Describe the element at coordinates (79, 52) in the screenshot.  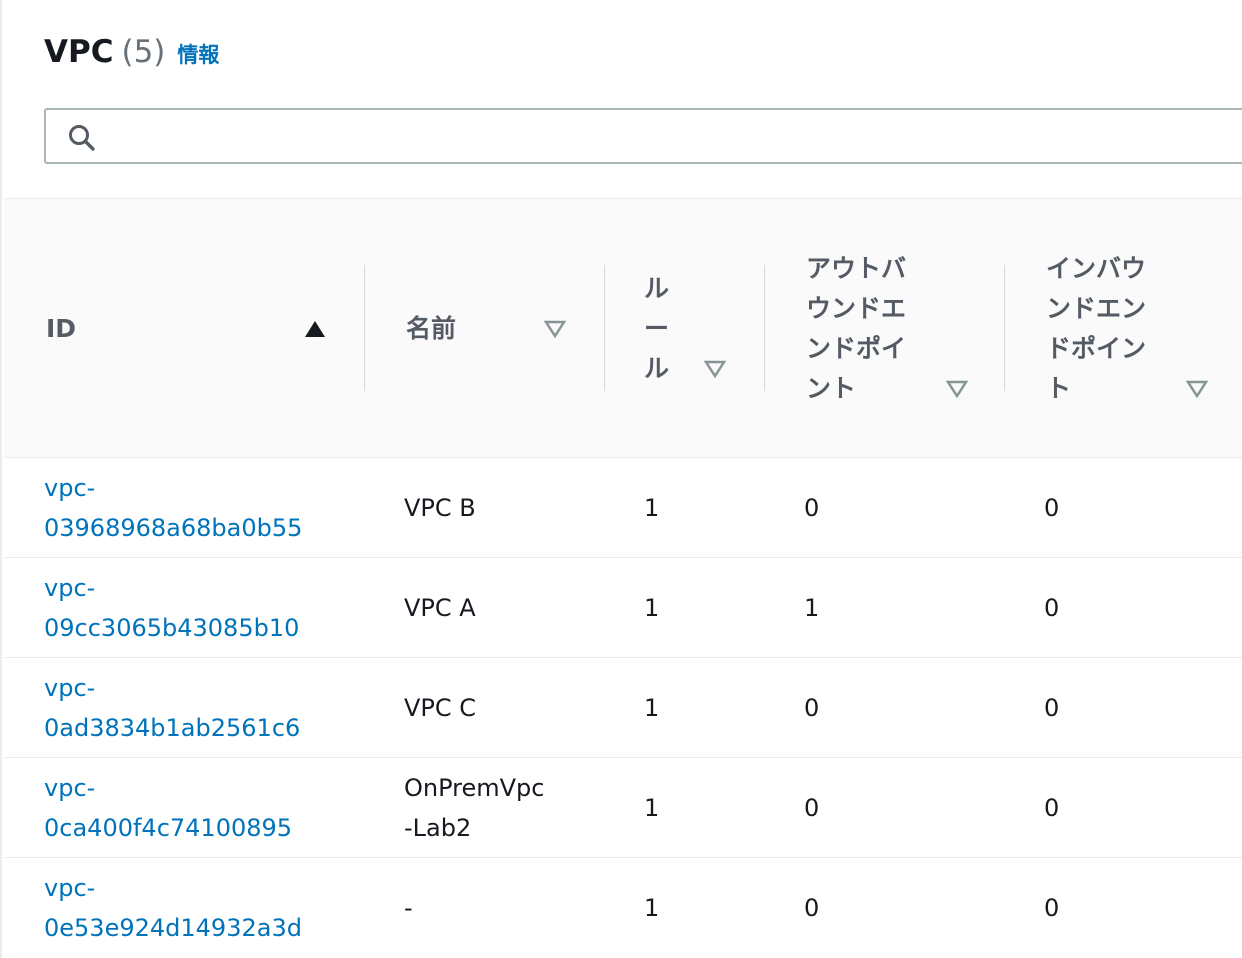
I see `page-title: VPC` at that location.